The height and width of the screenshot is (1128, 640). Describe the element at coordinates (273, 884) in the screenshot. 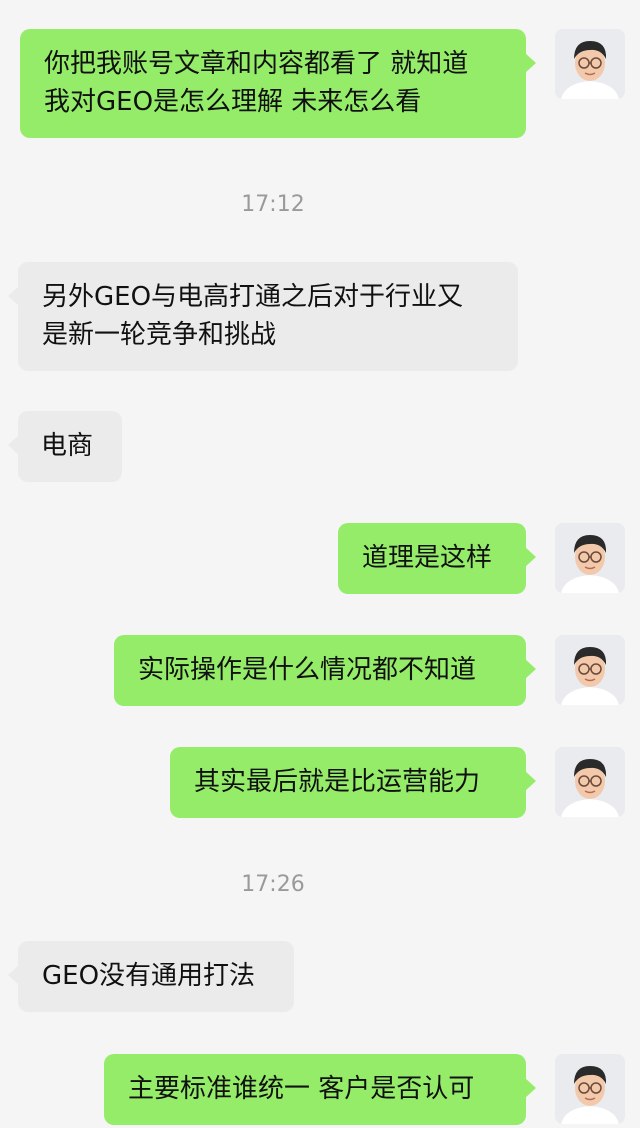

I see `message-timestamp: 17:26` at that location.